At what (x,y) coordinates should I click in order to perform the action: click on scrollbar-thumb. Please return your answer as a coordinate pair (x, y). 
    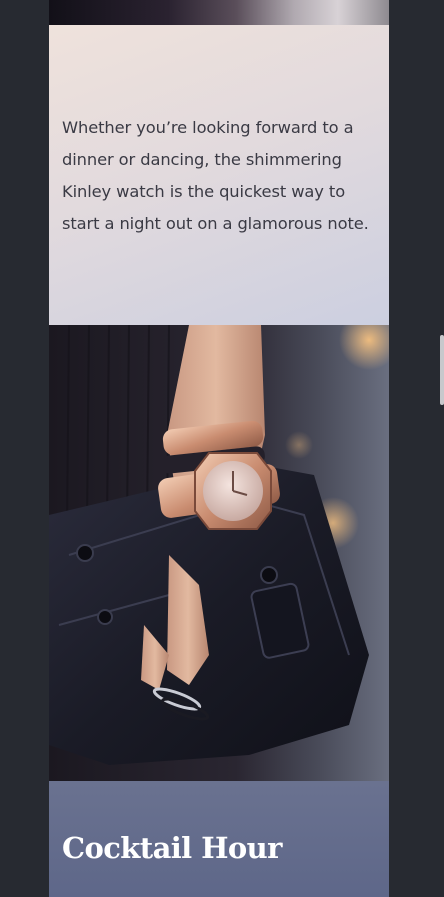
    Looking at the image, I should click on (442, 370).